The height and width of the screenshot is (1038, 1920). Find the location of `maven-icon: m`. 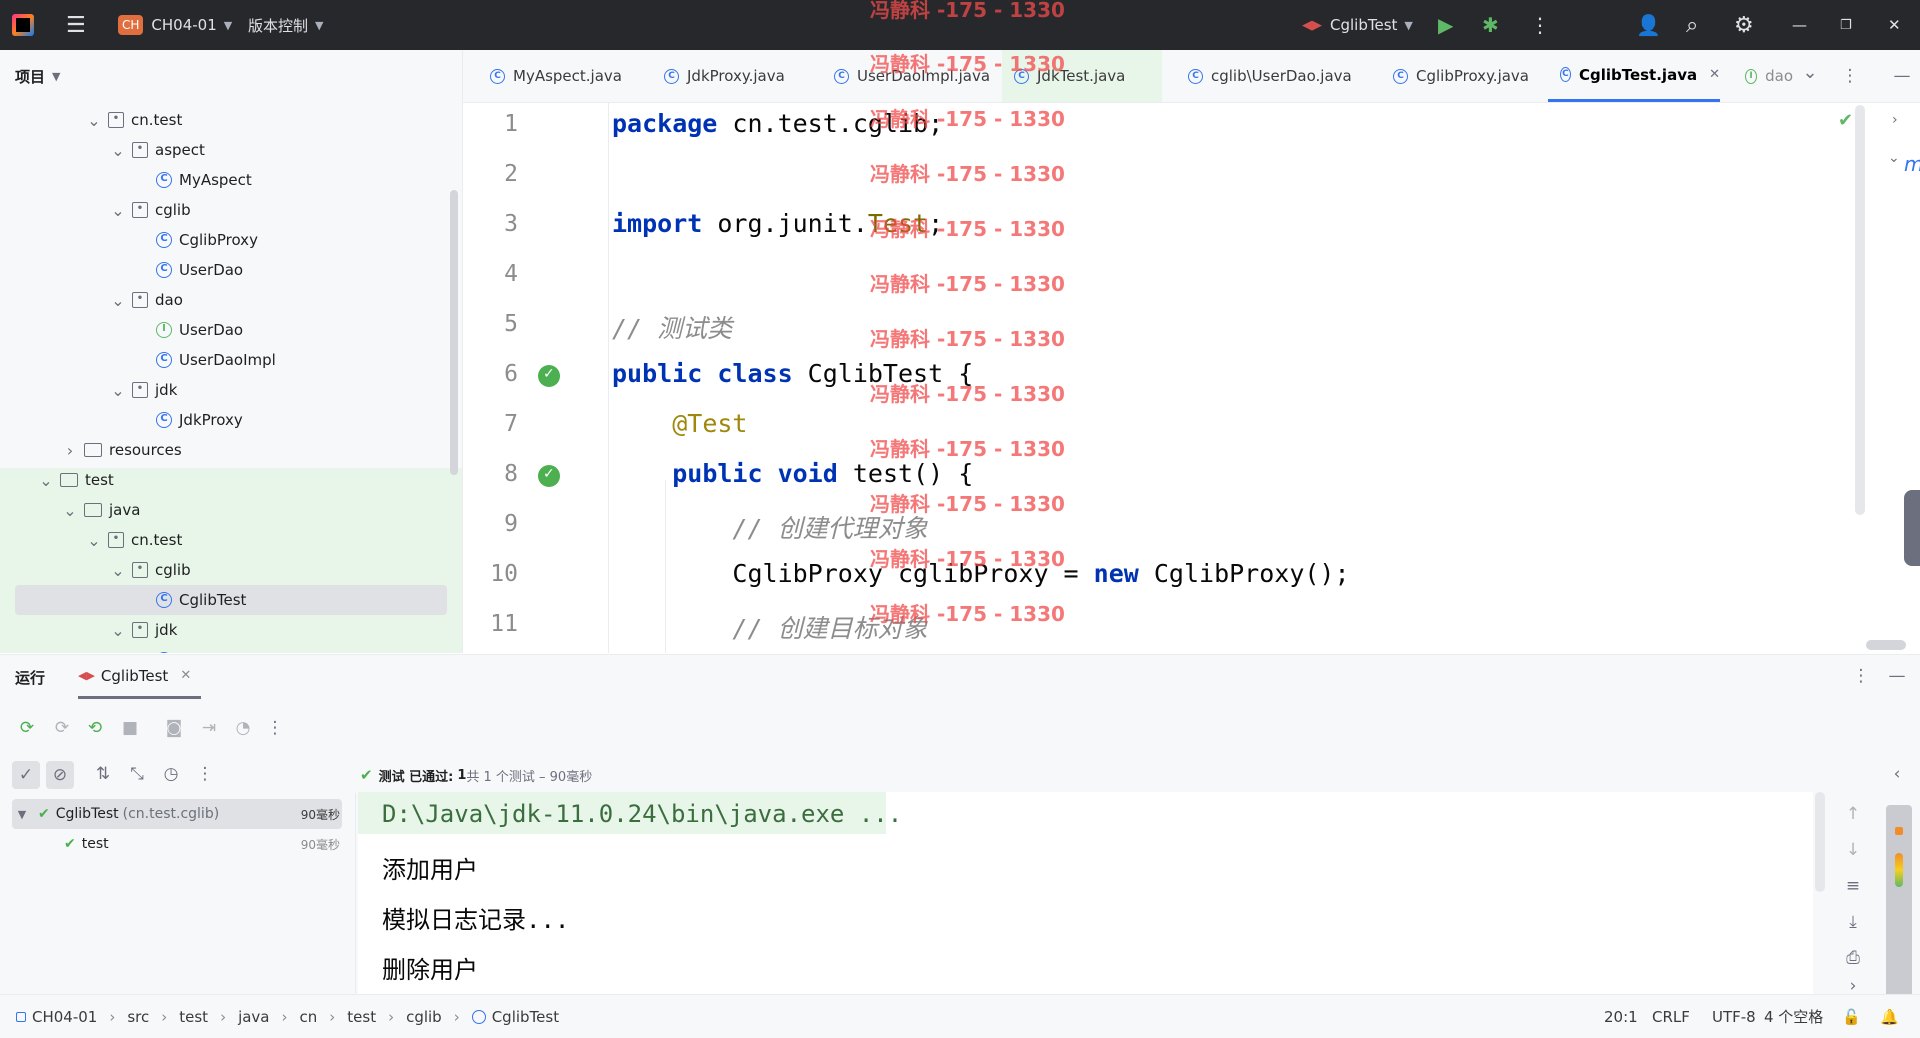

maven-icon: m is located at coordinates (1912, 164).